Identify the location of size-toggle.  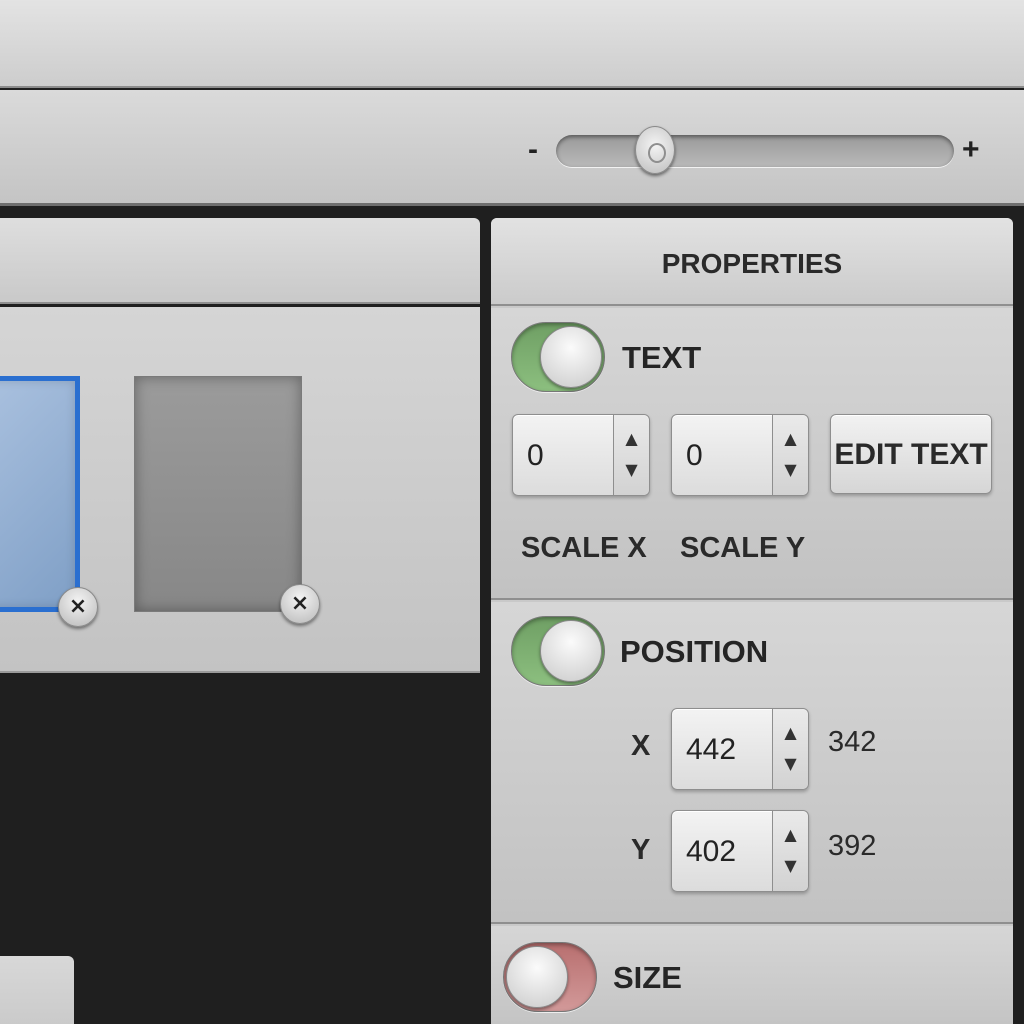
(550, 977).